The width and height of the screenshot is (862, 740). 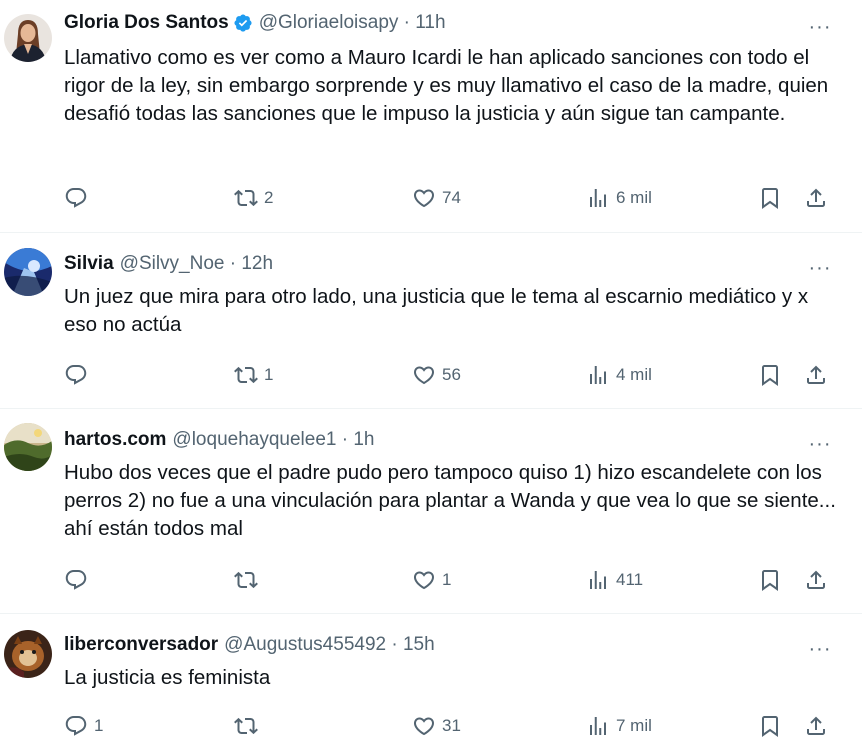 What do you see at coordinates (141, 645) in the screenshot?
I see `author-name: liberconversador` at bounding box center [141, 645].